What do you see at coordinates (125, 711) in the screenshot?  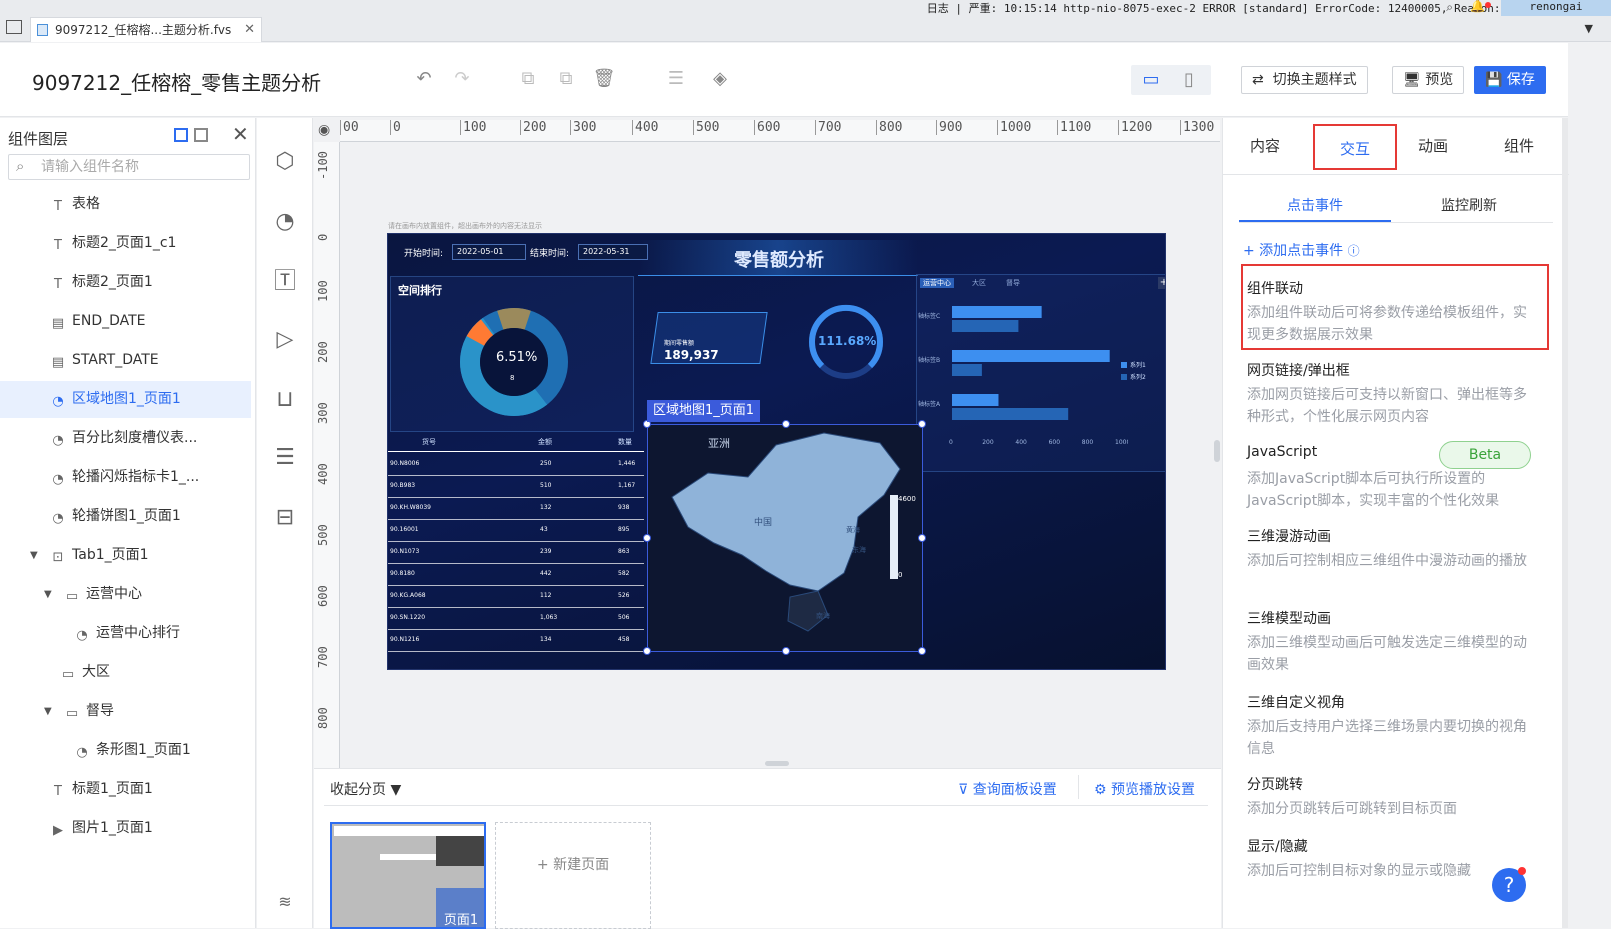 I see `layer-item: ▼ ▭ 督导` at bounding box center [125, 711].